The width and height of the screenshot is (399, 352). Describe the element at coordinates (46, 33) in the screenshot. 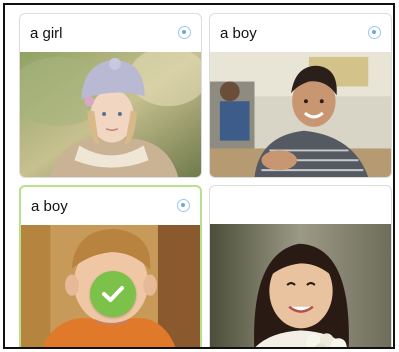

I see `card-label: a girl` at that location.